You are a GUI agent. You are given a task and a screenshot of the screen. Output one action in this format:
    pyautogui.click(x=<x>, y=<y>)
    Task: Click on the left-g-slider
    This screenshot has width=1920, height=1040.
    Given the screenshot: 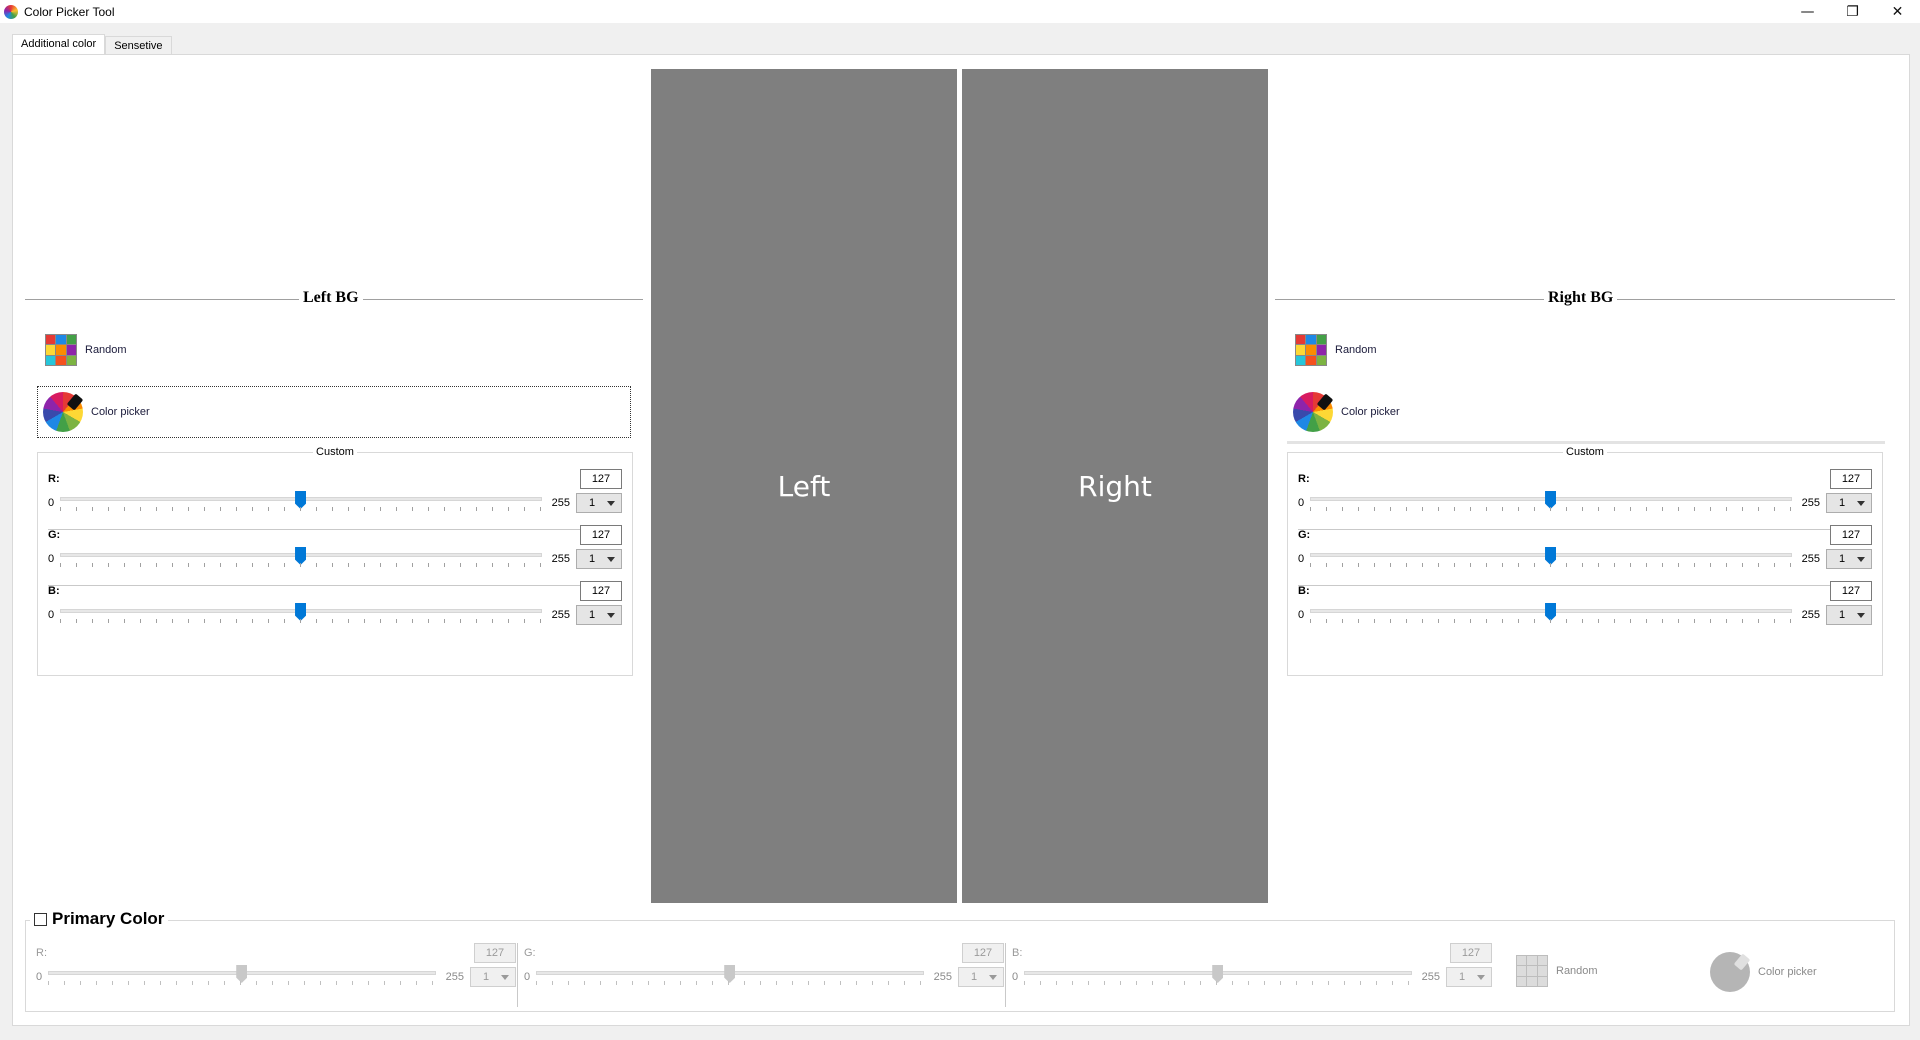 What is the action you would take?
    pyautogui.click(x=301, y=556)
    